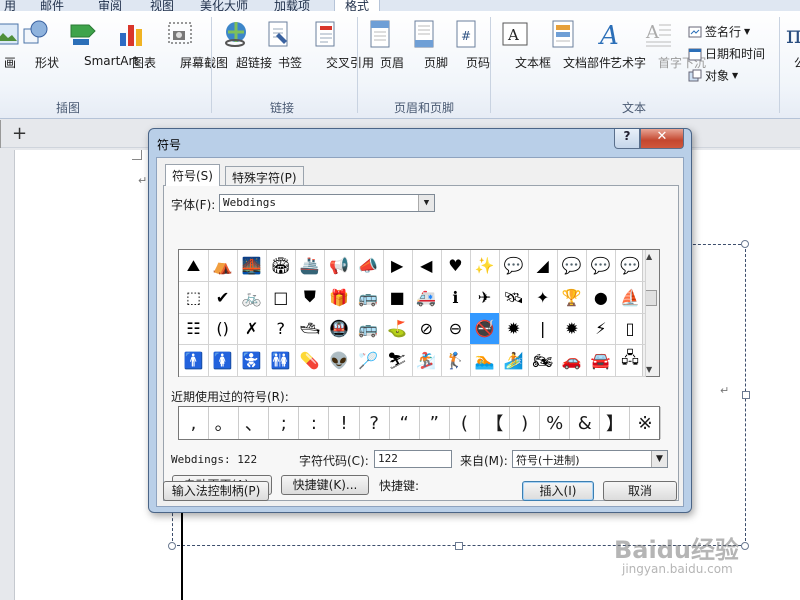  I want to click on symbol-cell: 🚑, so click(426, 297).